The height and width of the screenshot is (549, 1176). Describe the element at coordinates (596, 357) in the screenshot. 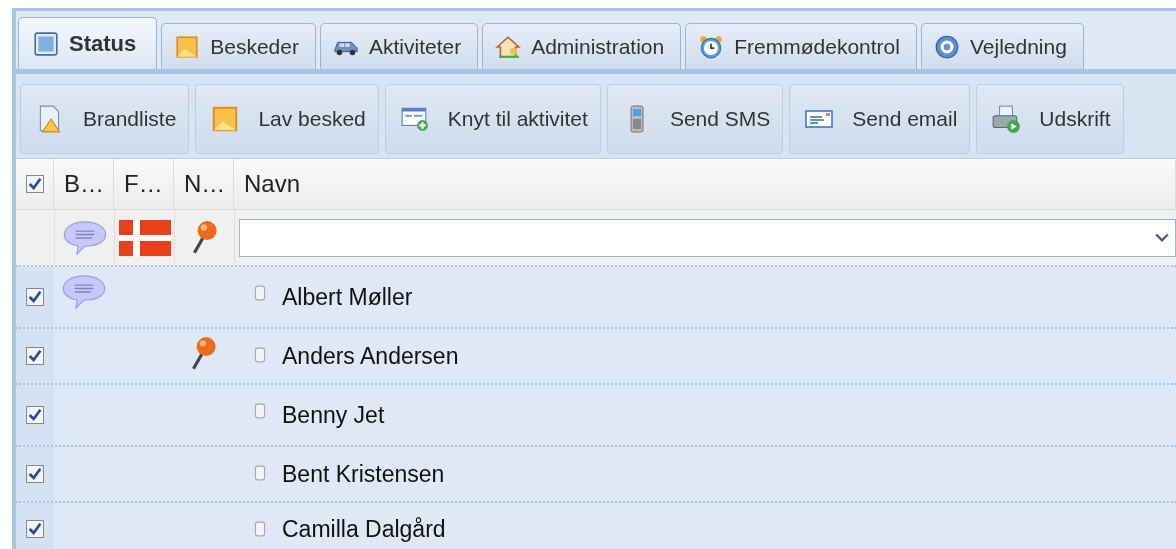

I see `table-row: Anders Andersen` at that location.